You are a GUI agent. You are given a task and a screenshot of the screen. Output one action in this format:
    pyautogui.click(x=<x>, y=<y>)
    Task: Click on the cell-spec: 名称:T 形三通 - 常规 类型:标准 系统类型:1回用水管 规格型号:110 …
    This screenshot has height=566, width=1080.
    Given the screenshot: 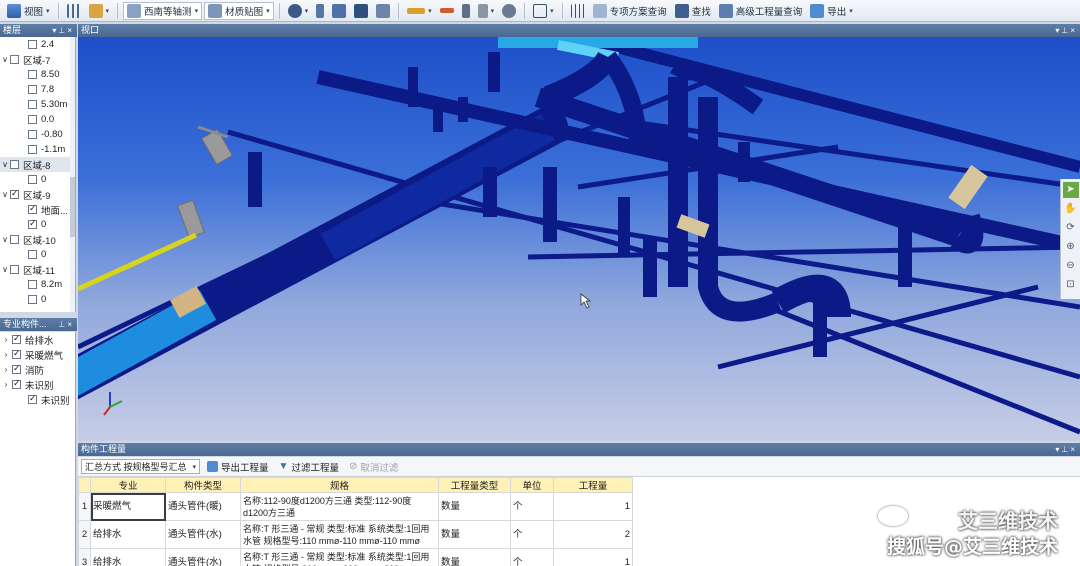 What is the action you would take?
    pyautogui.click(x=339, y=534)
    